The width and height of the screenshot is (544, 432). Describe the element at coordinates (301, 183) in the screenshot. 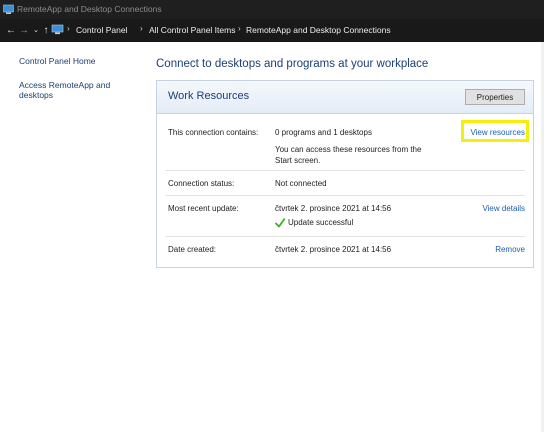

I see `row-value-status: Not connected` at that location.